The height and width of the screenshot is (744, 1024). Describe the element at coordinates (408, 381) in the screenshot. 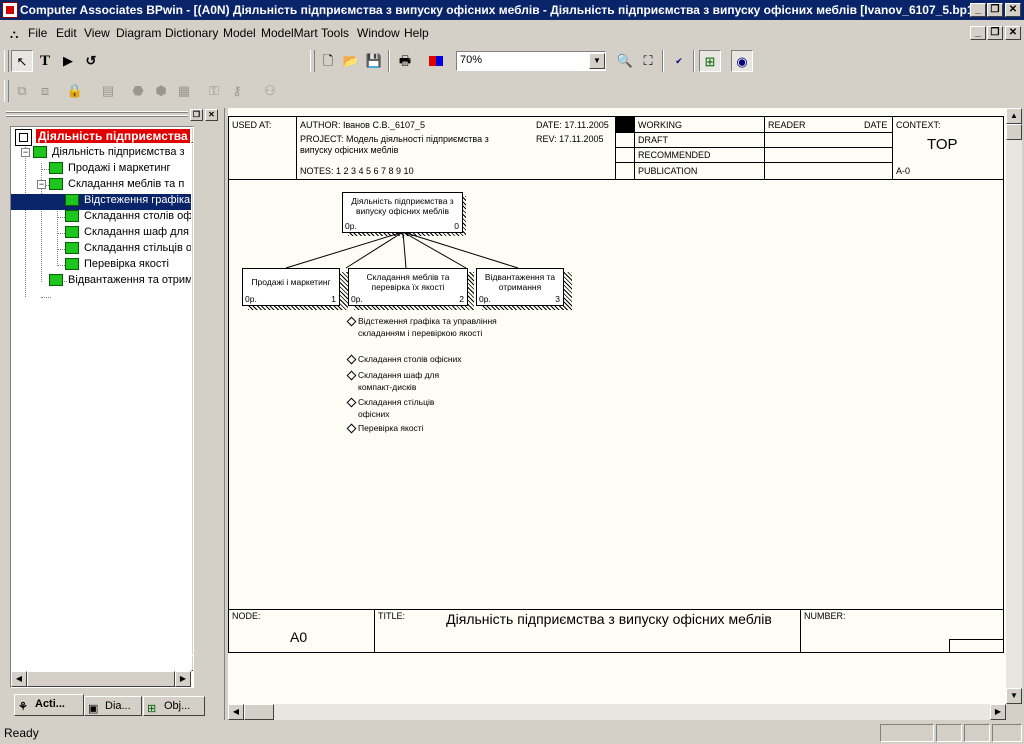

I see `decomposition-item: Складання шаф для компакт-дисків` at that location.